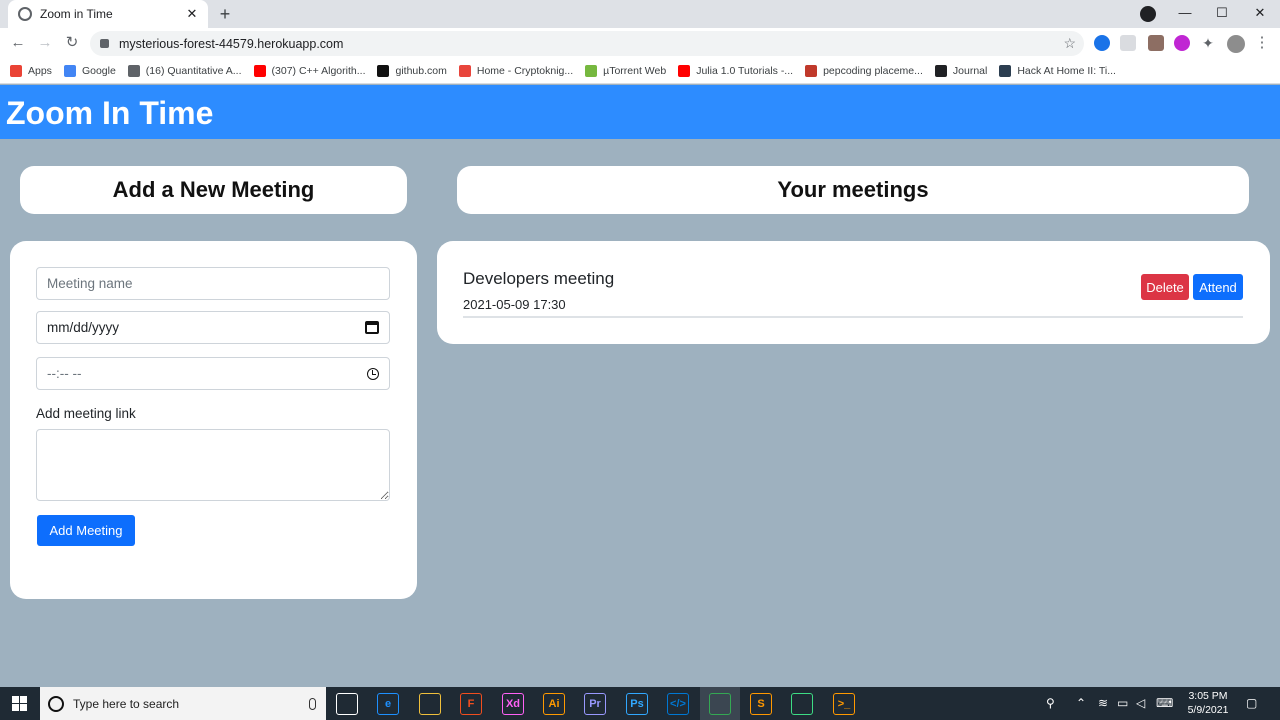 This screenshot has width=1280, height=720. I want to click on tab-search-icon, so click(1148, 14).